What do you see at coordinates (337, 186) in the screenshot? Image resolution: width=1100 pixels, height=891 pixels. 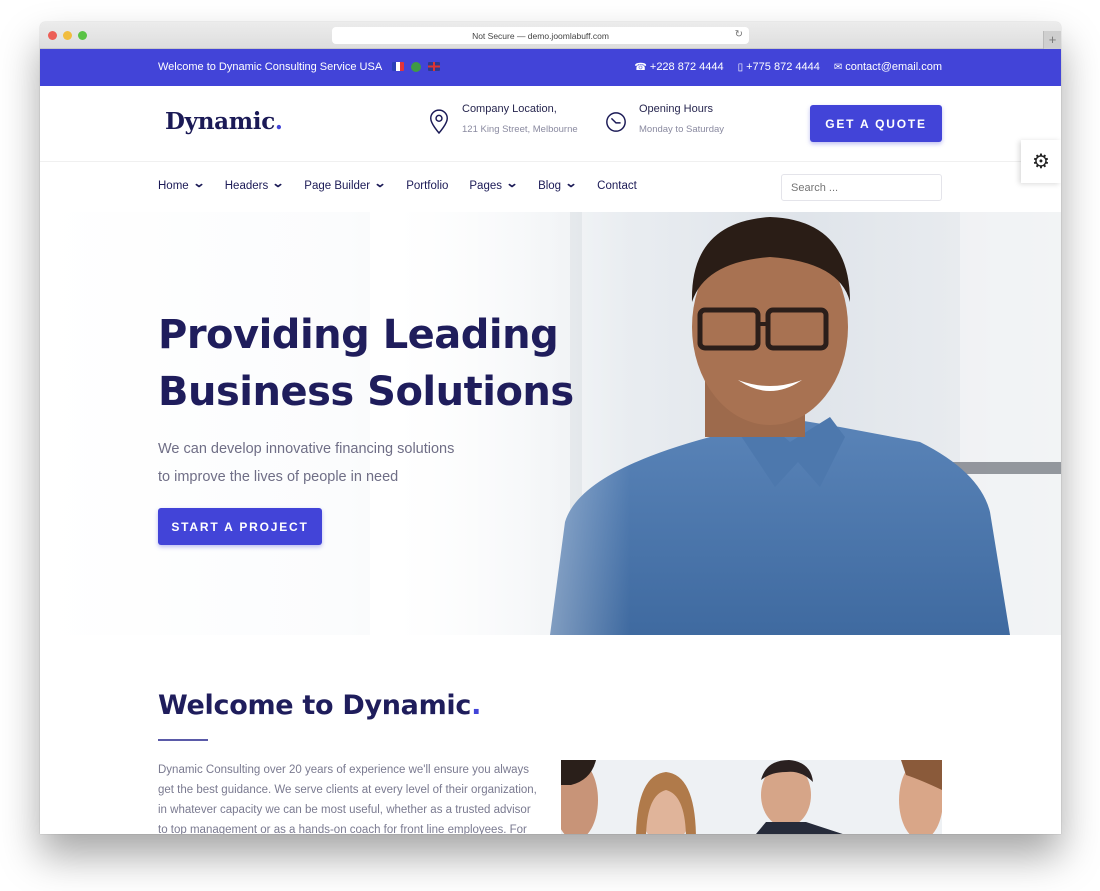 I see `nav-item-label: Page Builder` at bounding box center [337, 186].